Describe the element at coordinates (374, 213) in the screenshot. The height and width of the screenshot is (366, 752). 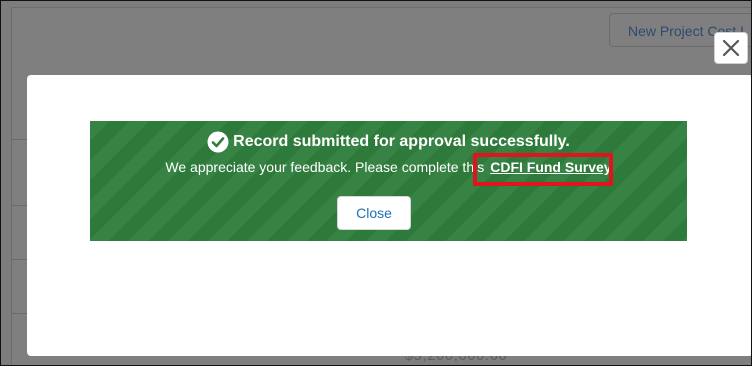
I see `close-button: Close` at that location.